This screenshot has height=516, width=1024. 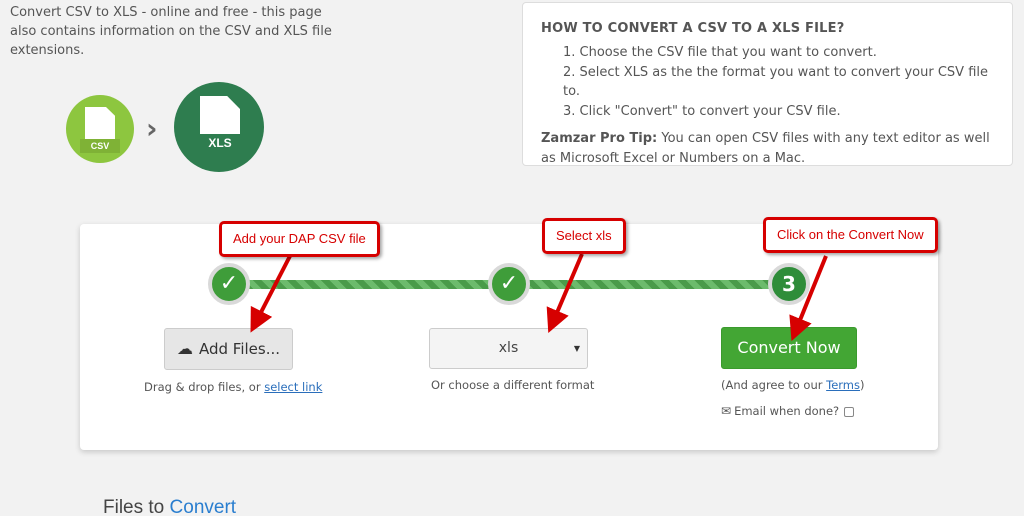 I want to click on email-when-done: ✉ Email when done?, so click(x=788, y=411).